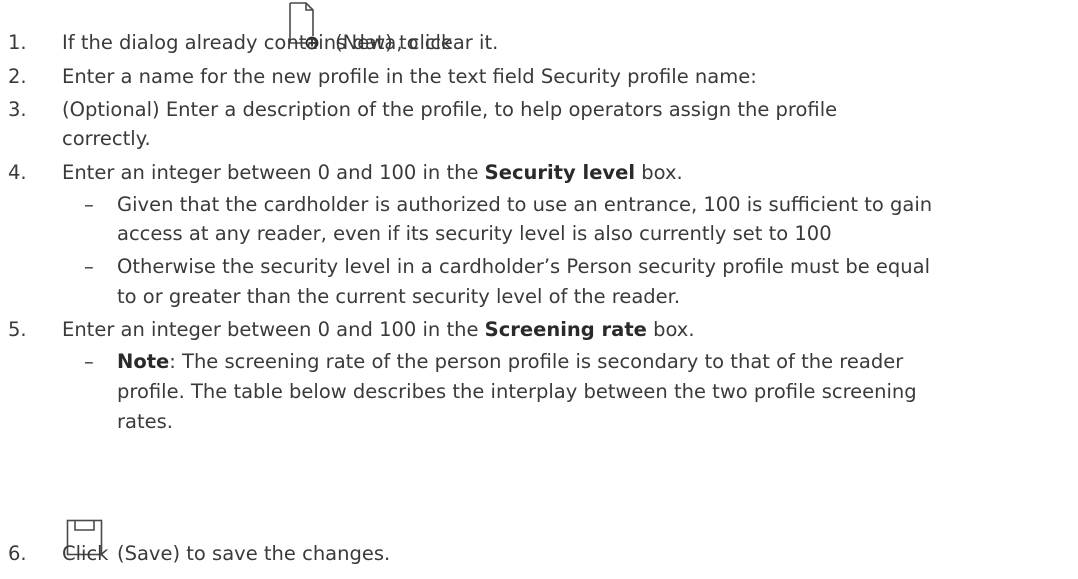 Image resolution: width=1078 pixels, height=579 pixels. Describe the element at coordinates (106, 138) in the screenshot. I see `step-text: correctly.` at that location.